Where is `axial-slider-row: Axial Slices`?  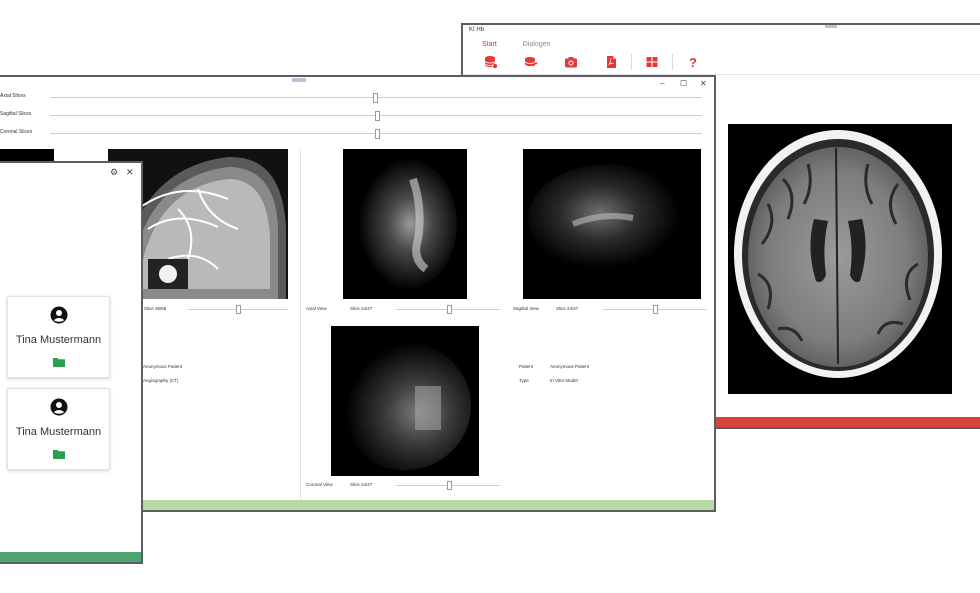
axial-slider-row: Axial Slices is located at coordinates (357, 98).